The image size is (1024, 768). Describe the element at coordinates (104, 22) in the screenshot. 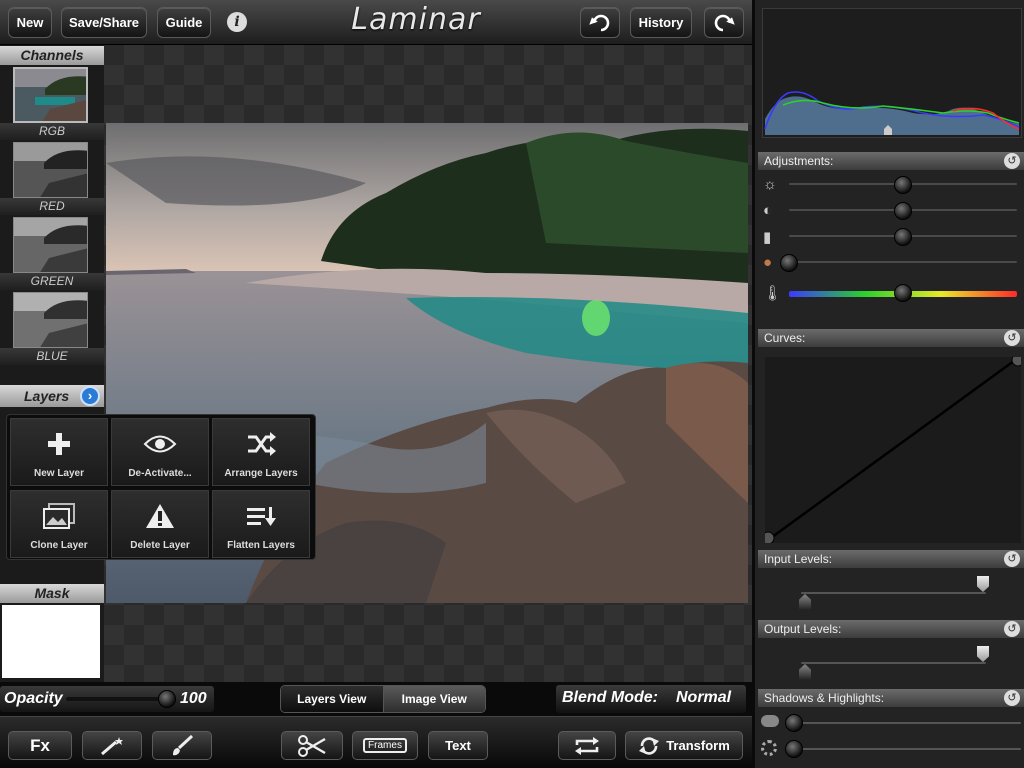

I see `save-share-button: Save/Share` at that location.